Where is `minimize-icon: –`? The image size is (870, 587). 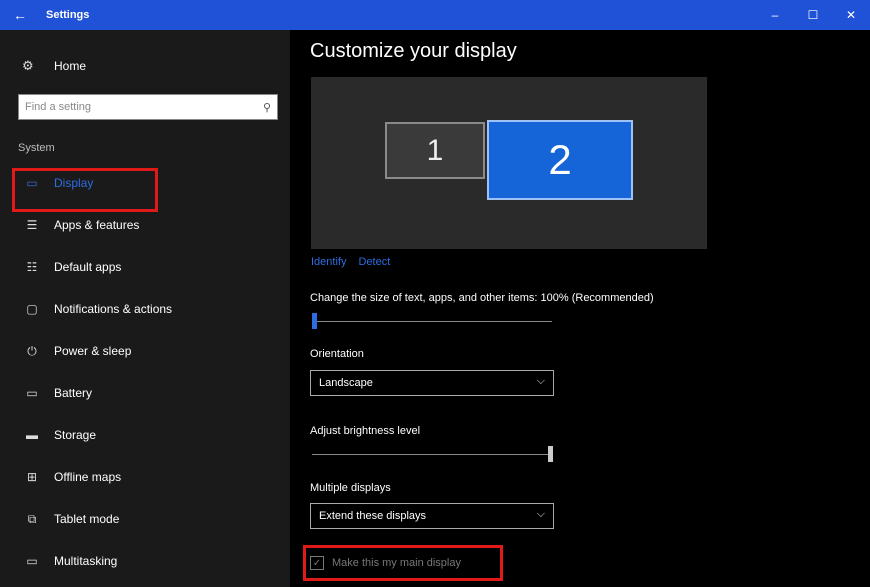
minimize-icon: – is located at coordinates (775, 15).